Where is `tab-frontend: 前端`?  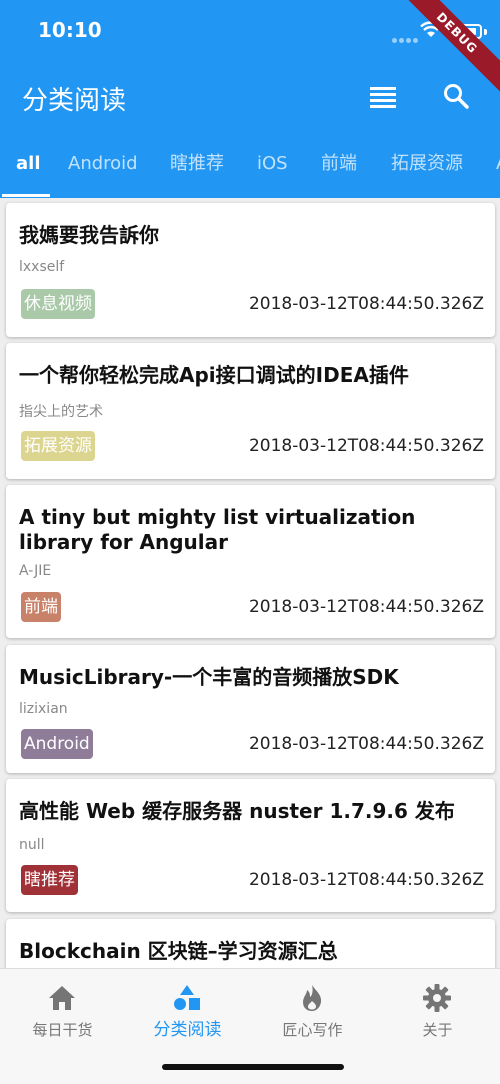
tab-frontend: 前端 is located at coordinates (339, 169).